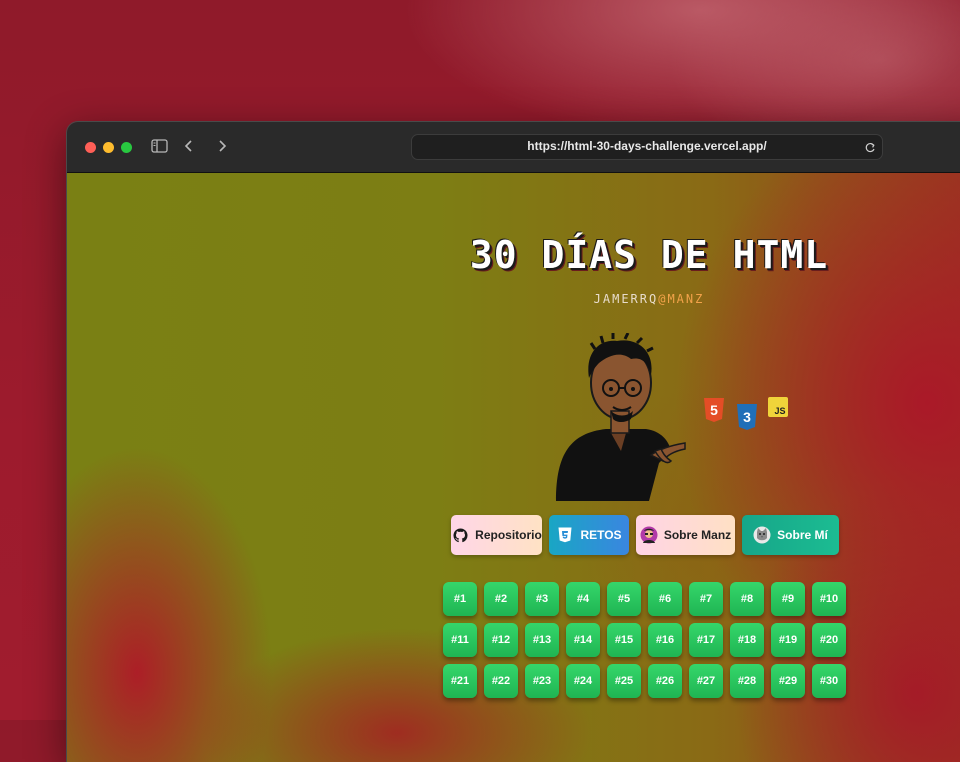 This screenshot has height=762, width=960. I want to click on back-icon, so click(189, 146).